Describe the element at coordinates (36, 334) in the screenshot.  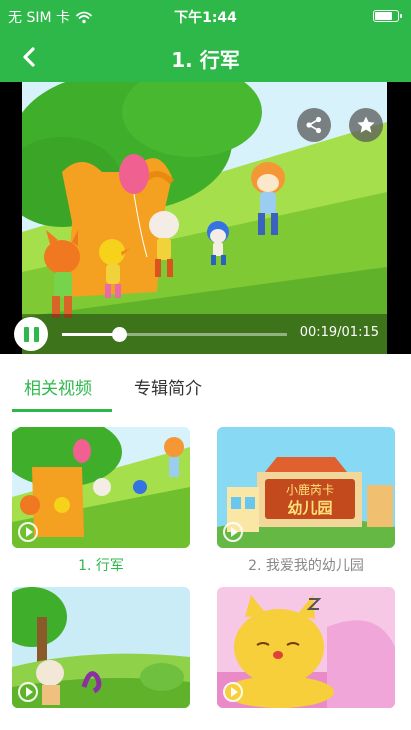
I see `pause-icon-bar` at that location.